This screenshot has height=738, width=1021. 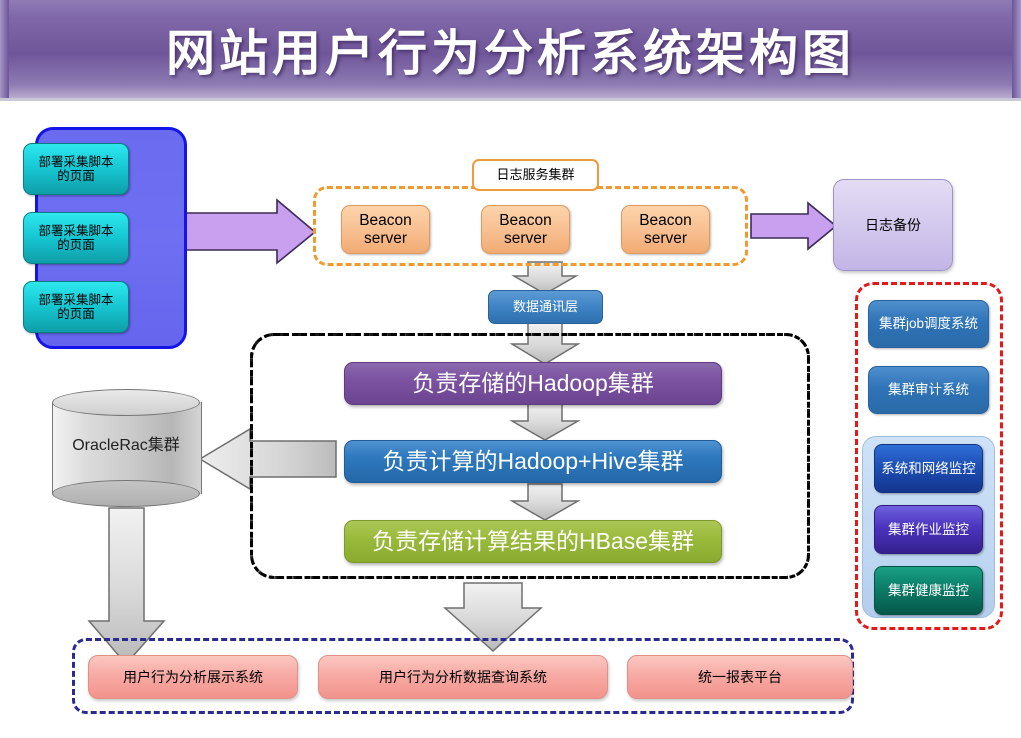 I want to click on log-service-cluster-title: 日志服务集群, so click(x=535, y=175).